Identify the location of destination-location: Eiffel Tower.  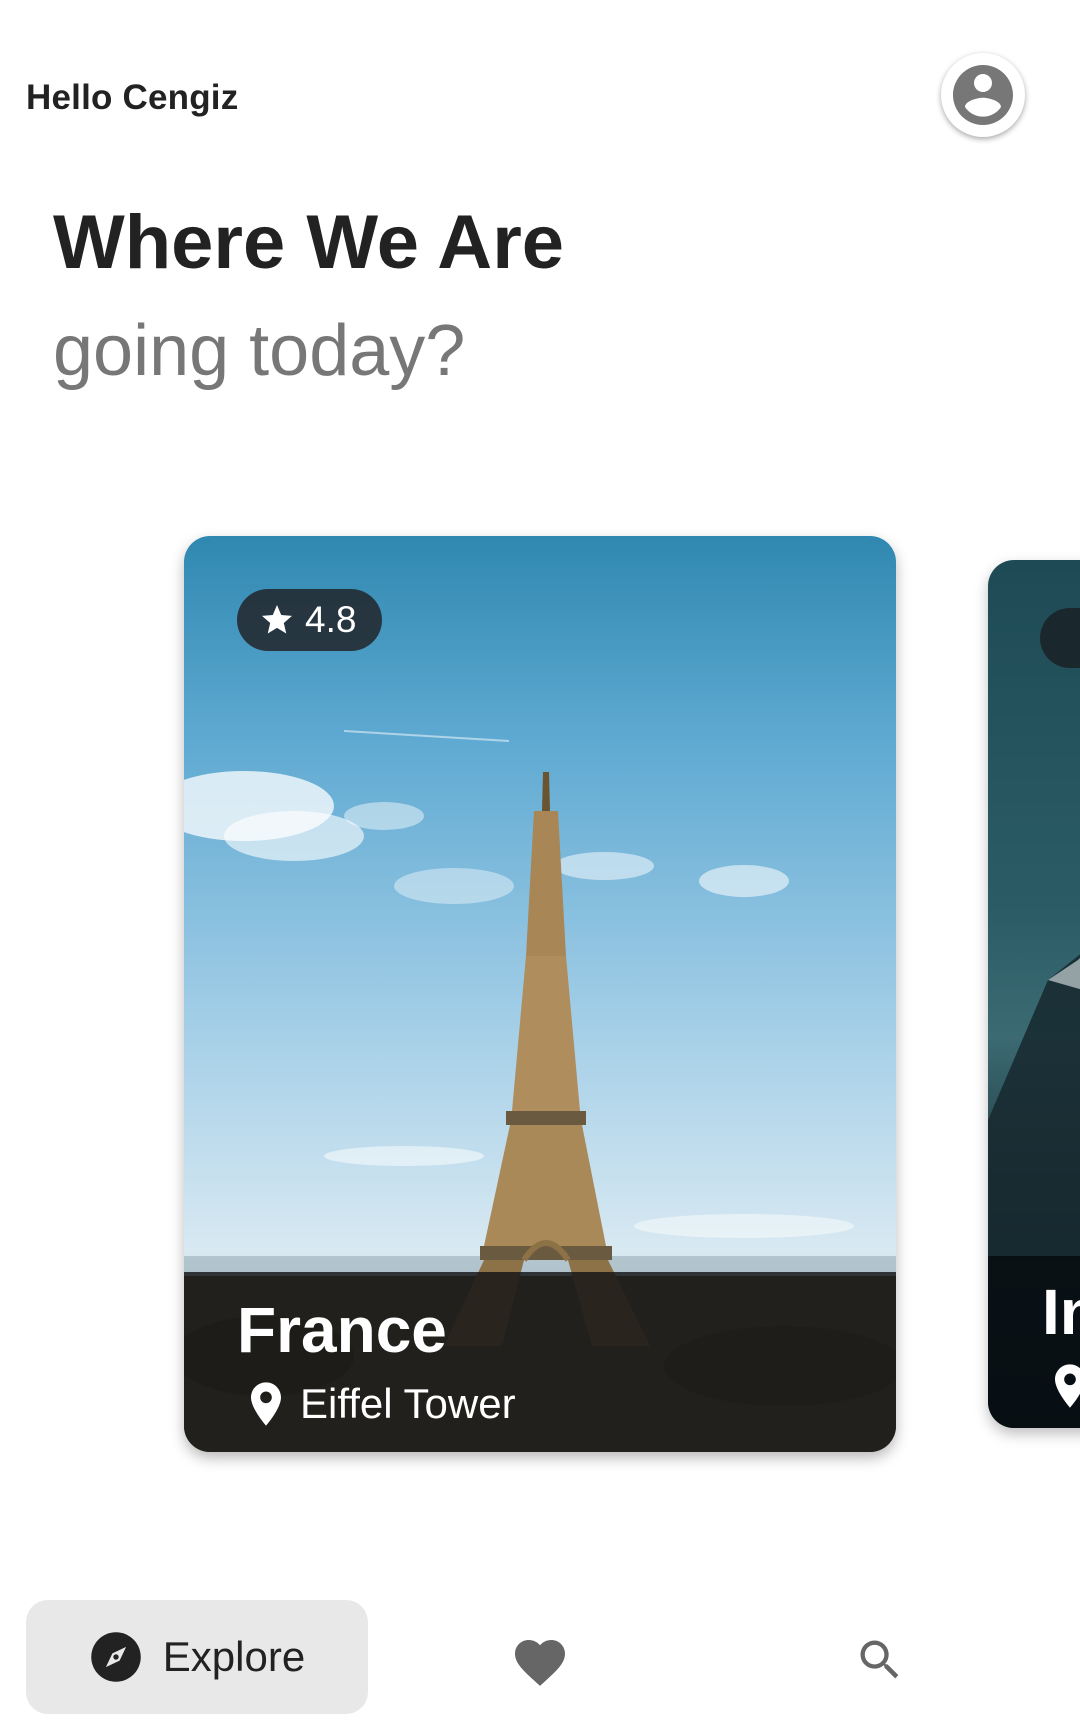
(381, 1404).